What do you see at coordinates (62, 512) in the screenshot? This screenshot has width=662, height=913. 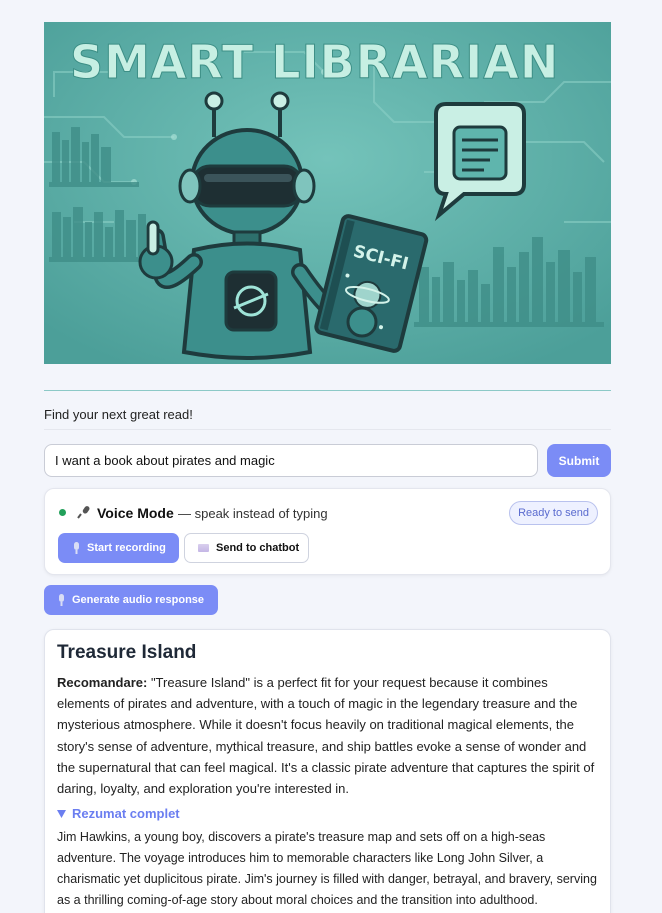 I see `status-dot` at bounding box center [62, 512].